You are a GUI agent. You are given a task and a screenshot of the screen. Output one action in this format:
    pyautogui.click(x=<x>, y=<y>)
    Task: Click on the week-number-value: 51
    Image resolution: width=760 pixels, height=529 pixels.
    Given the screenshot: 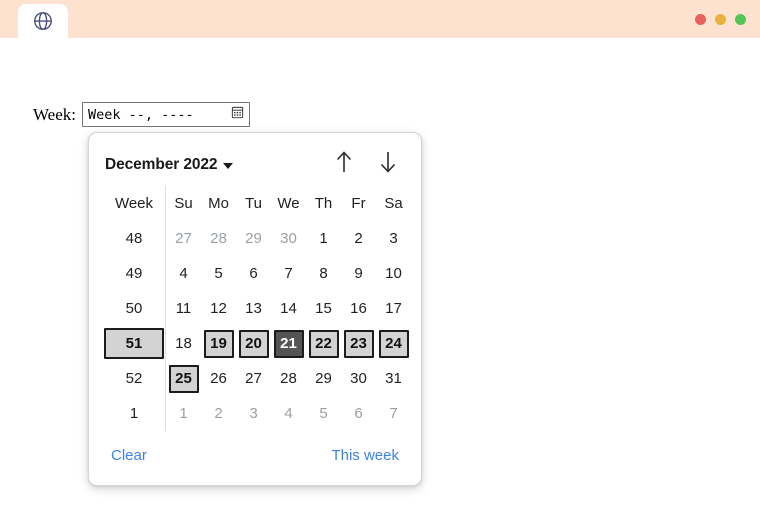 What is the action you would take?
    pyautogui.click(x=134, y=343)
    